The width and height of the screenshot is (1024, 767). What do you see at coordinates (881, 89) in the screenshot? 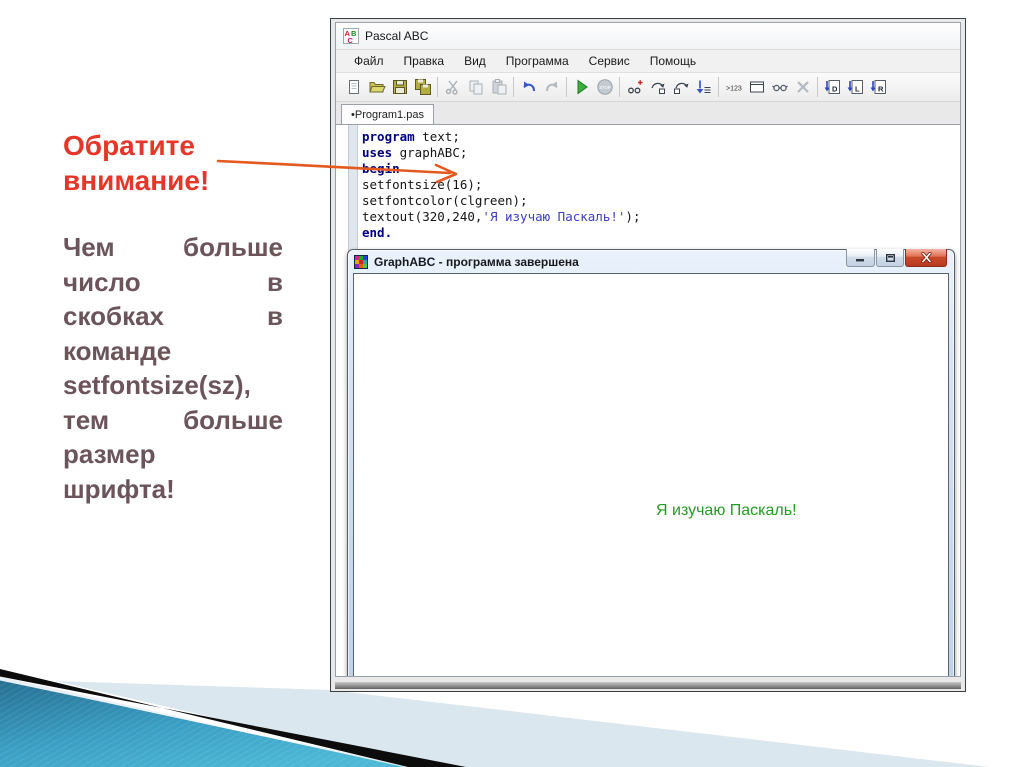
I see `svg-text: R` at bounding box center [881, 89].